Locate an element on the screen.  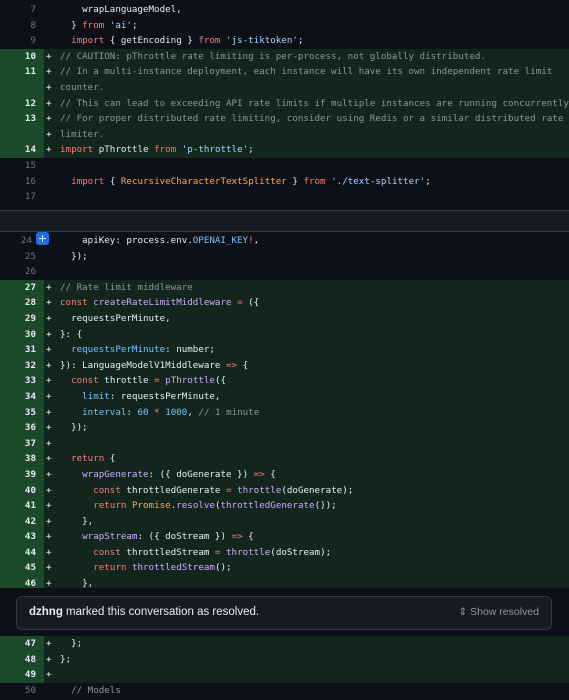
code-token: RecursiveCharacterTextSplitter is located at coordinates (203, 181).